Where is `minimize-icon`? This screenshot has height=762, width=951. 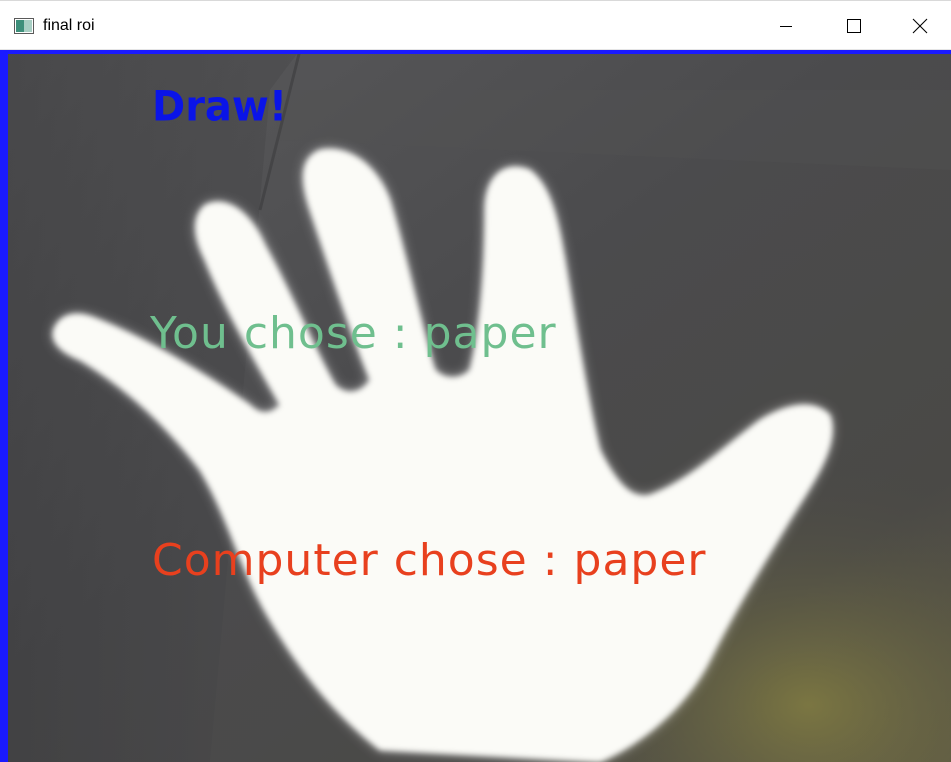
minimize-icon is located at coordinates (786, 26).